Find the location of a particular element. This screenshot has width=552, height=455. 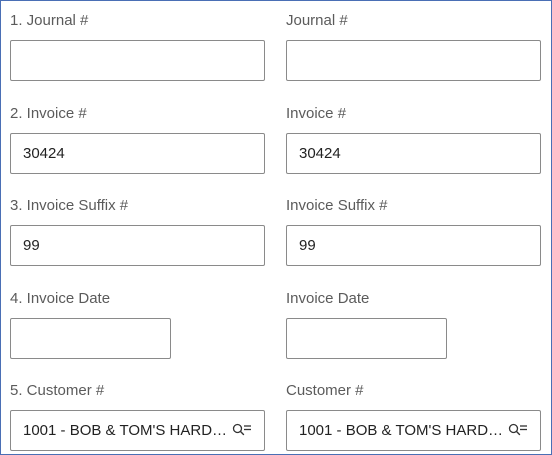

customer-label: Customer # is located at coordinates (325, 390).